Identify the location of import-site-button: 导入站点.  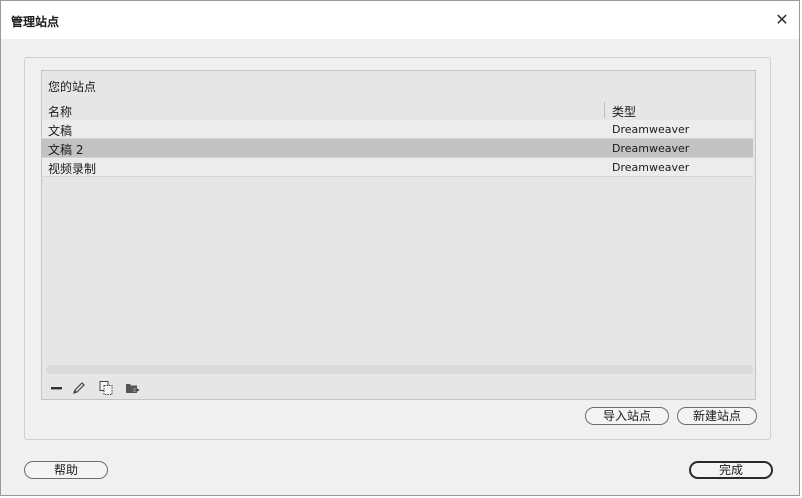
(627, 416).